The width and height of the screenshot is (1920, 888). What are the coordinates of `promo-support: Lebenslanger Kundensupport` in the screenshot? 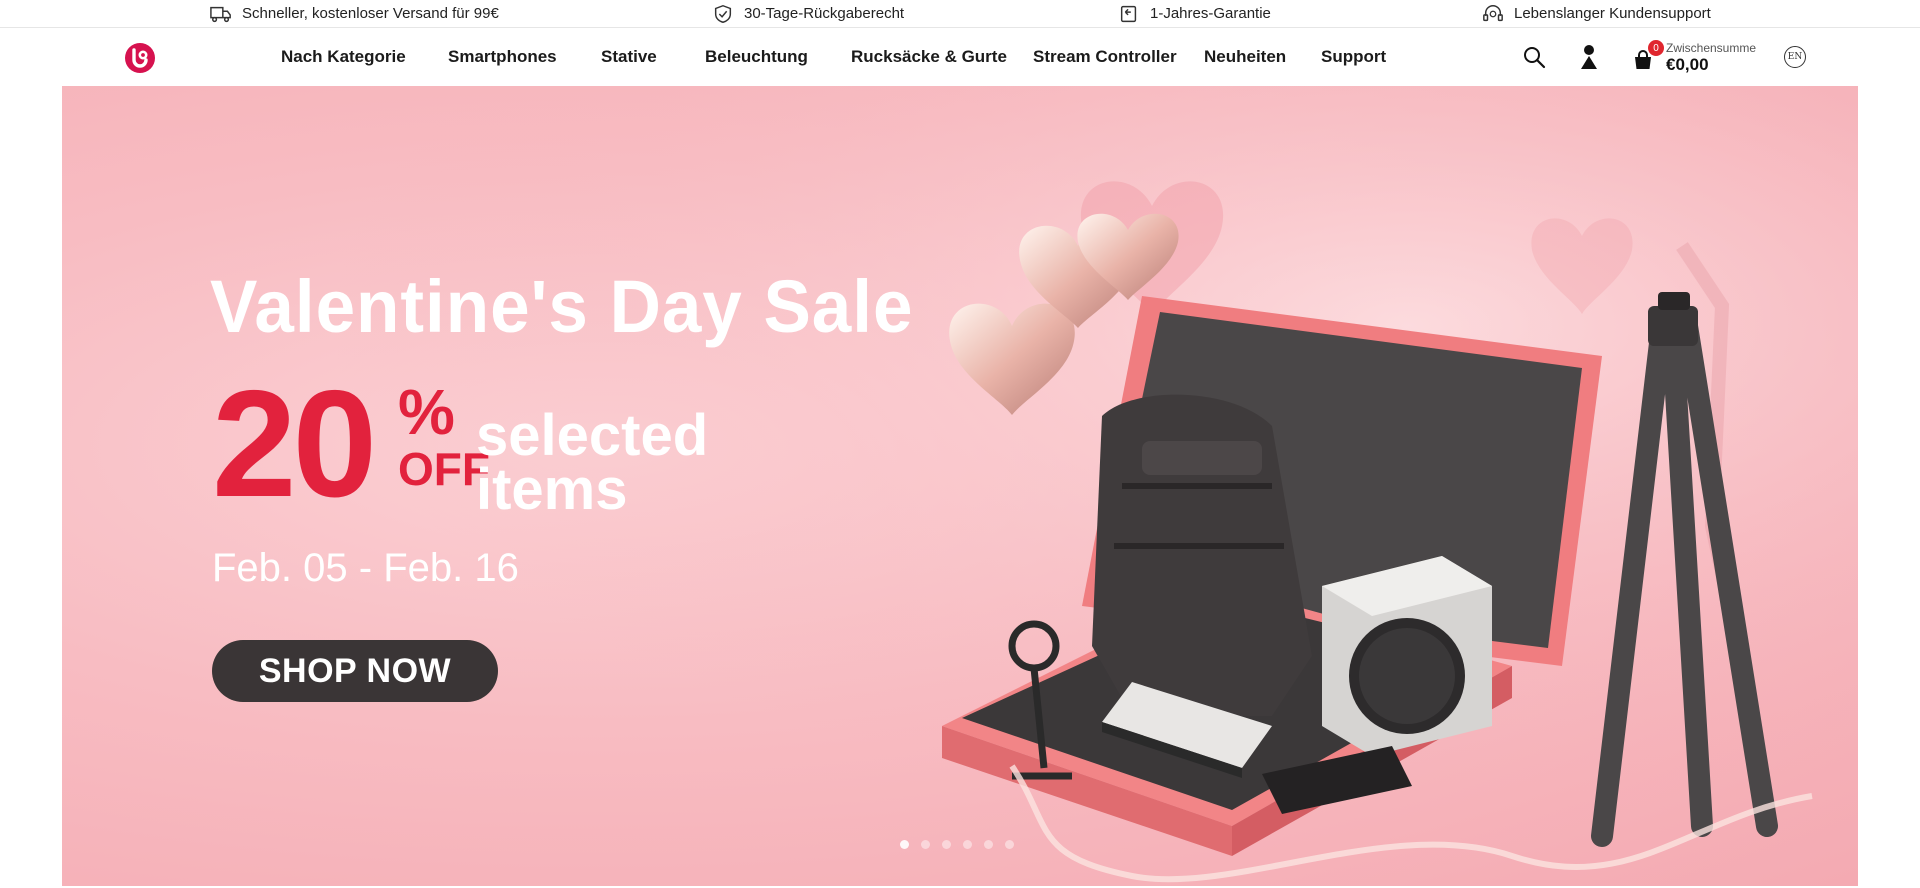 It's located at (1596, 13).